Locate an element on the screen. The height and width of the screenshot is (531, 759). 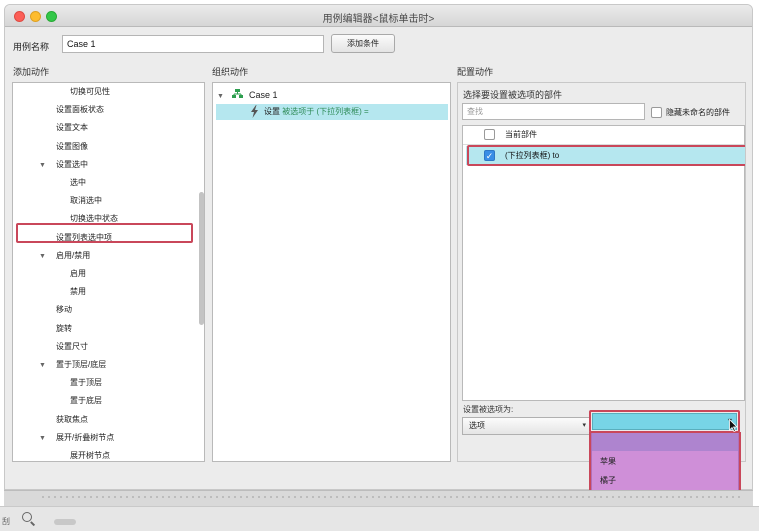
mouse-cursor-icon is located at coordinates (733, 425).